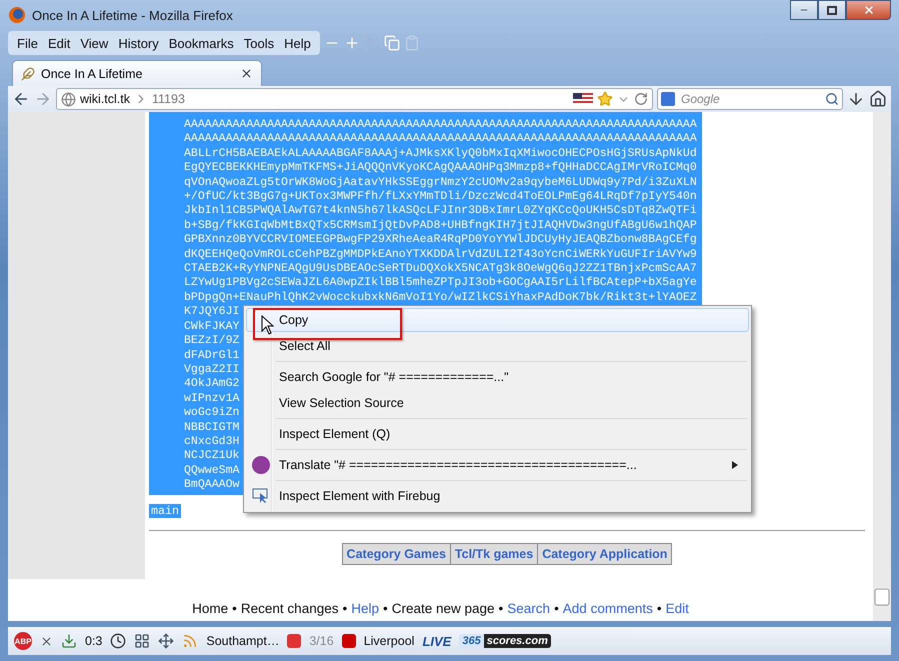 This screenshot has height=661, width=899. What do you see at coordinates (212, 341) in the screenshot?
I see `code-line: BEZzI/9Z` at bounding box center [212, 341].